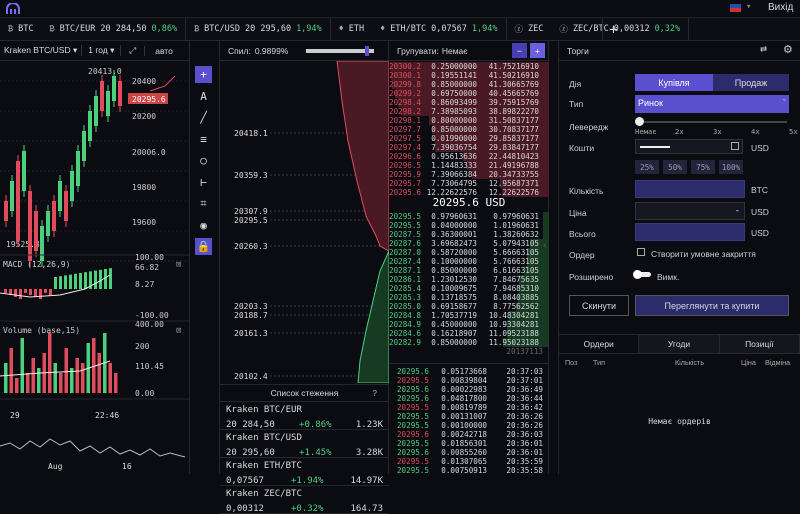 The image size is (800, 514). I want to click on ticker-item: ₿ BTC/USD 20 295,60 1,94%, so click(258, 29).